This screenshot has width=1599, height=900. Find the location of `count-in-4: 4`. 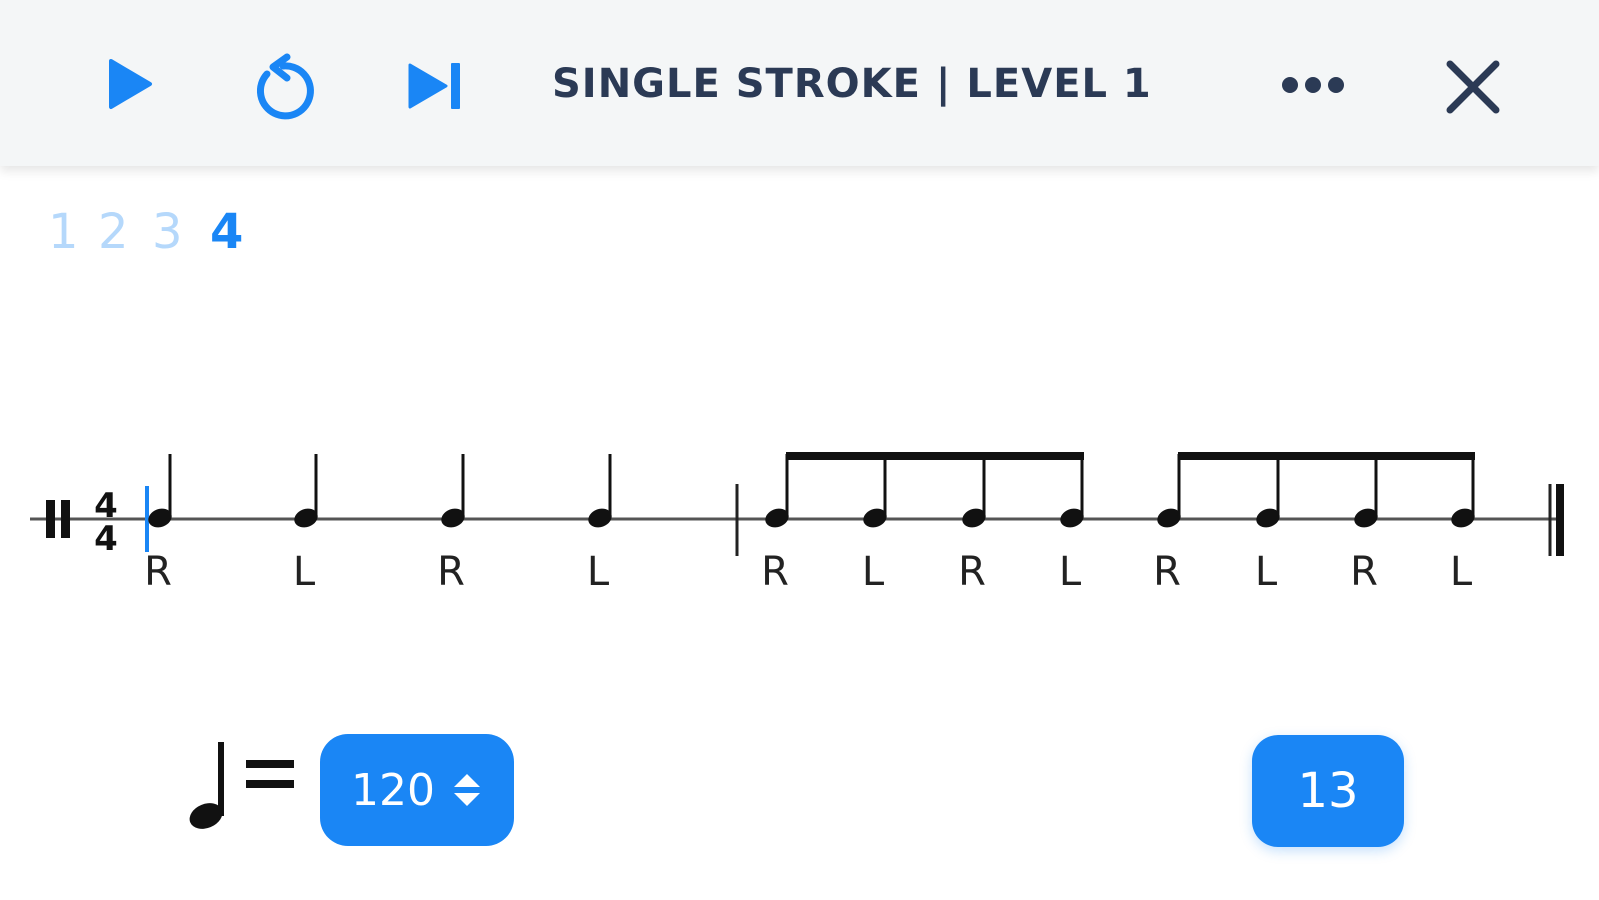

count-in-4: 4 is located at coordinates (227, 232).